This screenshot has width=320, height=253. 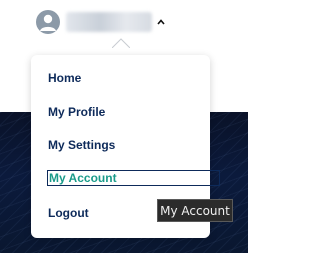 What do you see at coordinates (48, 22) in the screenshot?
I see `user-avatar-icon` at bounding box center [48, 22].